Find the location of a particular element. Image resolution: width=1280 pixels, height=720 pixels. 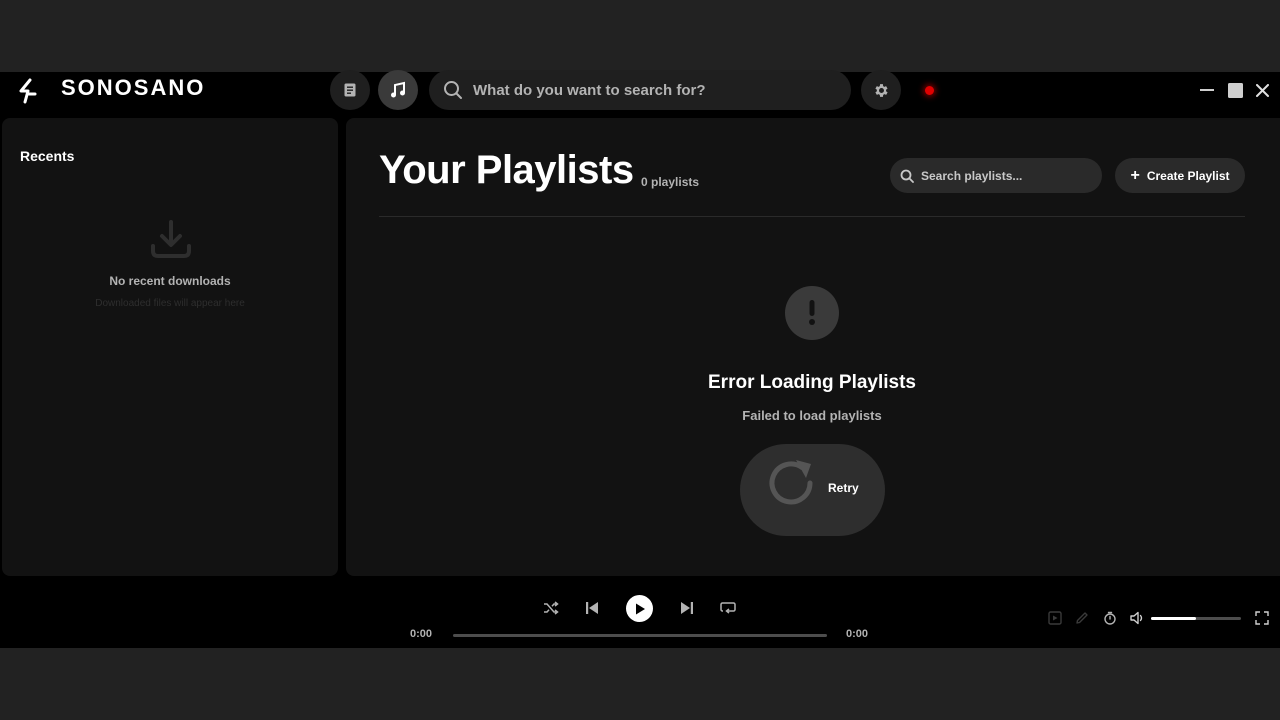

close-icon is located at coordinates (1262, 90).